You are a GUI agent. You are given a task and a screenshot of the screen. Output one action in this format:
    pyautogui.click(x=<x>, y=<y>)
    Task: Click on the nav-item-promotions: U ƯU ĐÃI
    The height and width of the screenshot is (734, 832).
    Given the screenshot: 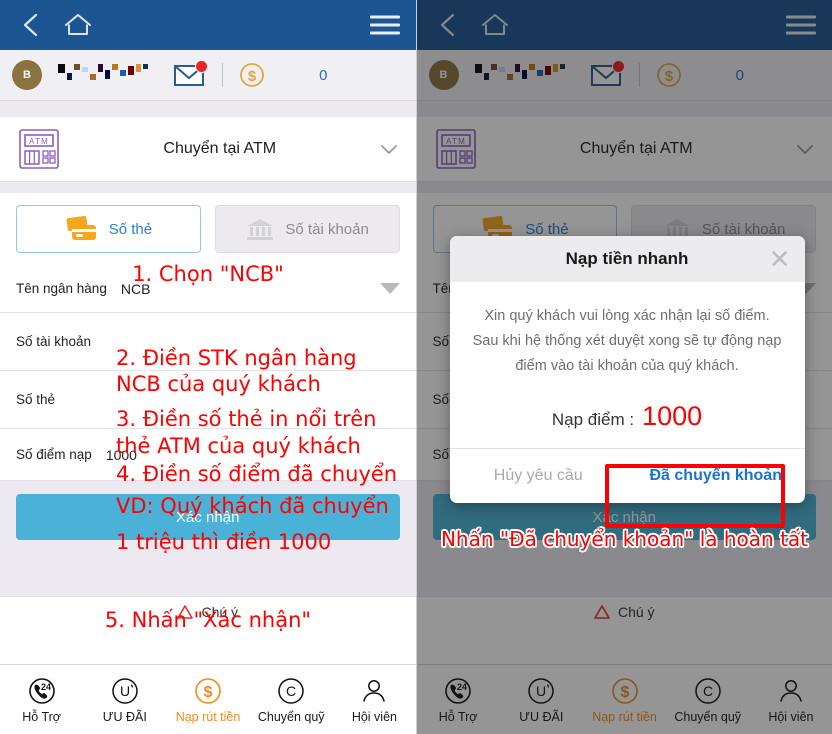 What is the action you would take?
    pyautogui.click(x=124, y=700)
    